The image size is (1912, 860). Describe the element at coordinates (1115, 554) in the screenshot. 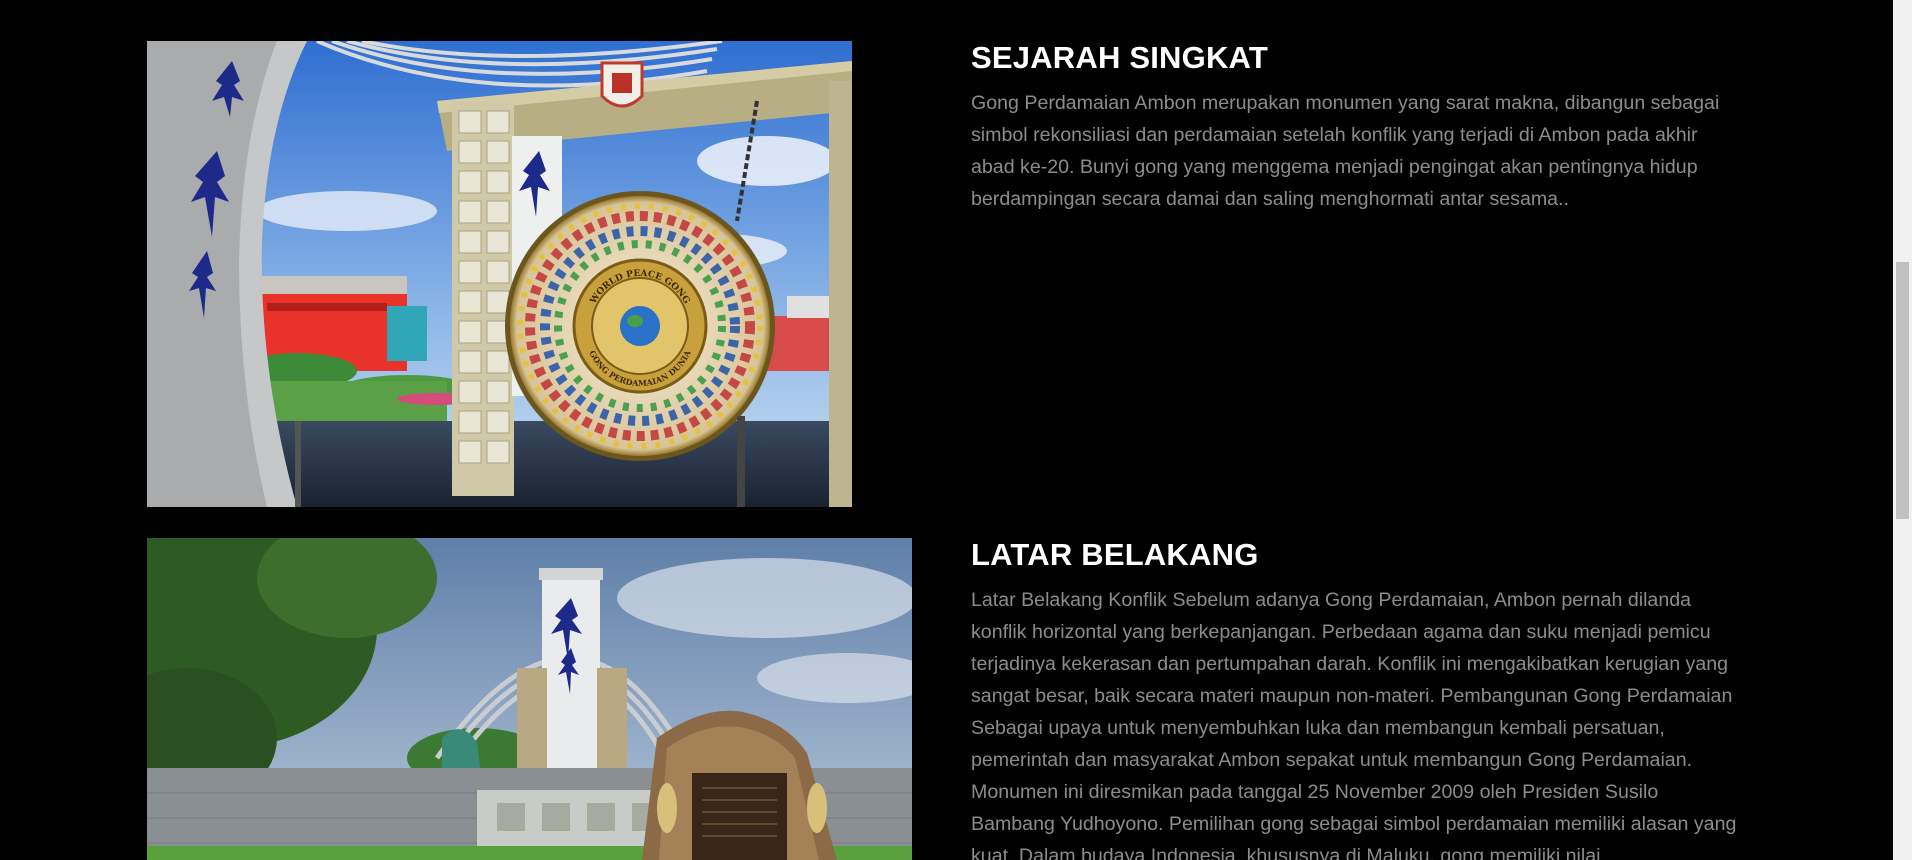

I see `section-title-latar-belakang: LATAR BELAKANG` at that location.